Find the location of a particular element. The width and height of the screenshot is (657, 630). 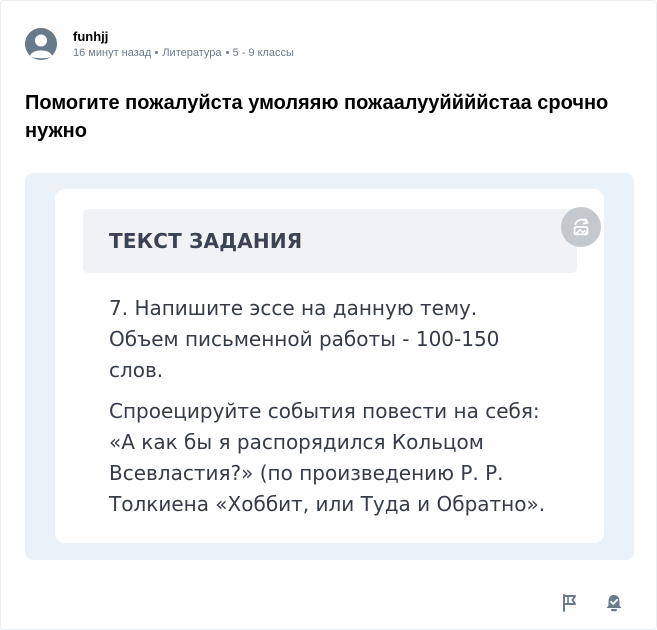

task-header: ТЕКСТ ЗАДАНИЯ is located at coordinates (330, 241).